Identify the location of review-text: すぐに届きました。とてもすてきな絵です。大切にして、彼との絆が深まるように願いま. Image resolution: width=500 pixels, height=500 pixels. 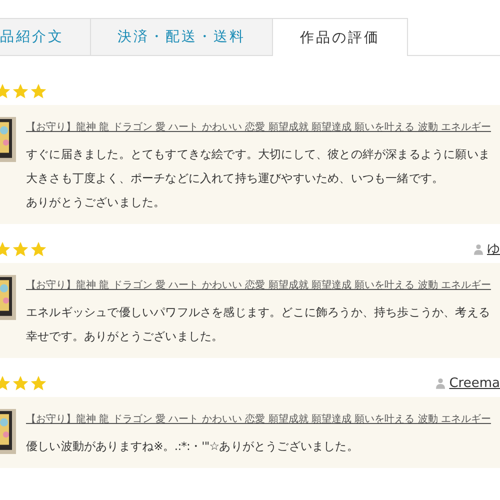
(258, 154).